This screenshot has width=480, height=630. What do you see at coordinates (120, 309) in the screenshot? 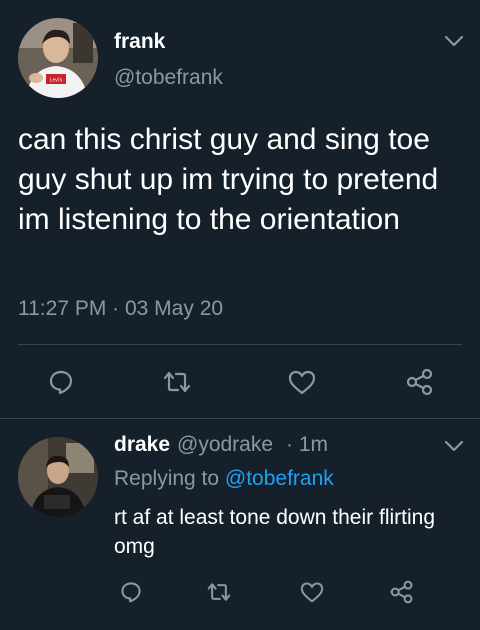
I see `tweet-timestamp: 11:27 PM · 03 May 20` at bounding box center [120, 309].